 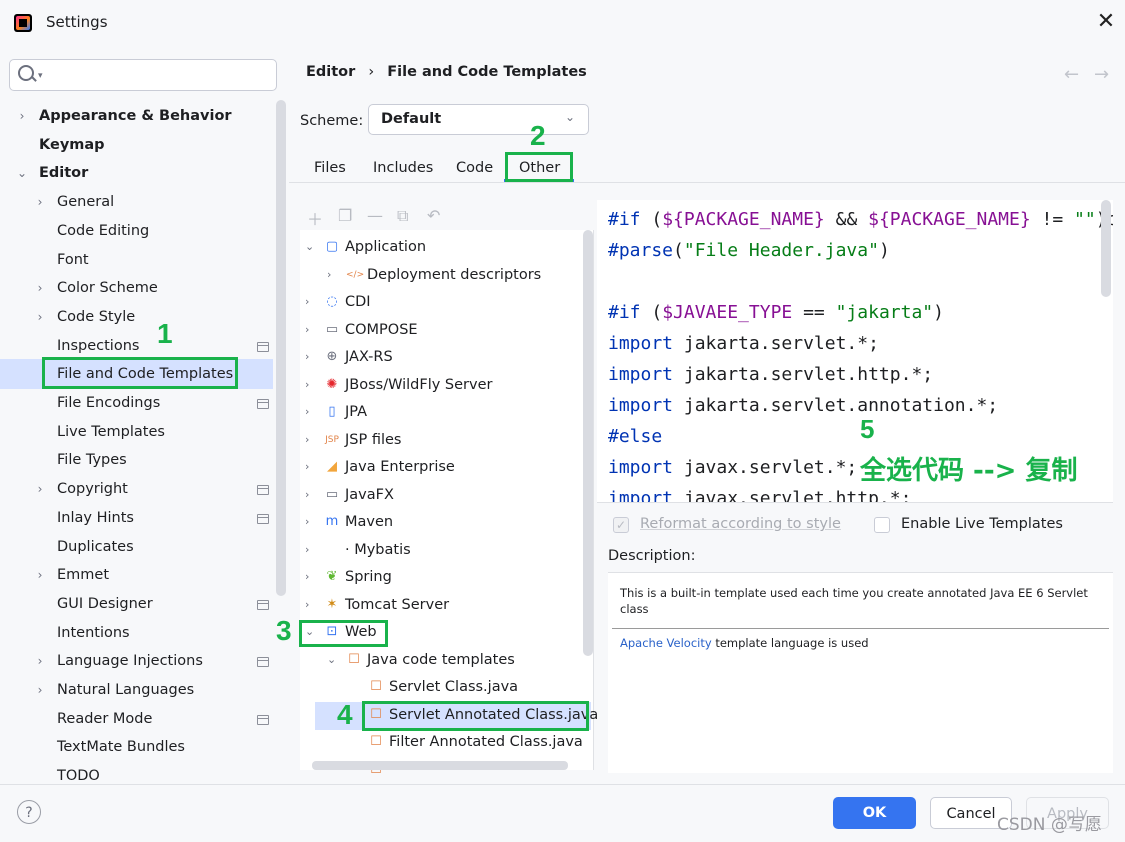 I want to click on reset-icon: ↶, so click(x=433, y=215).